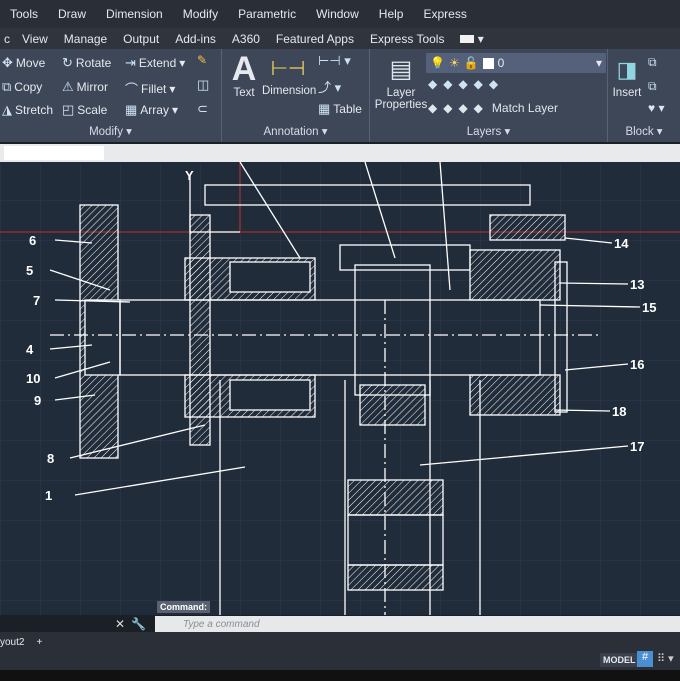 The height and width of the screenshot is (681, 680). Describe the element at coordinates (132, 89) in the screenshot. I see `fillet-icon: ⌒` at that location.